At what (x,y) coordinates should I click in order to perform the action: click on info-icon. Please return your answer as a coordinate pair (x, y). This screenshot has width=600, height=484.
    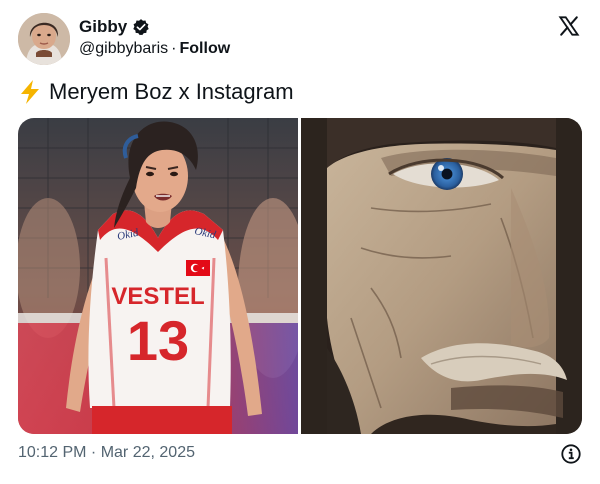
    Looking at the image, I should click on (571, 454).